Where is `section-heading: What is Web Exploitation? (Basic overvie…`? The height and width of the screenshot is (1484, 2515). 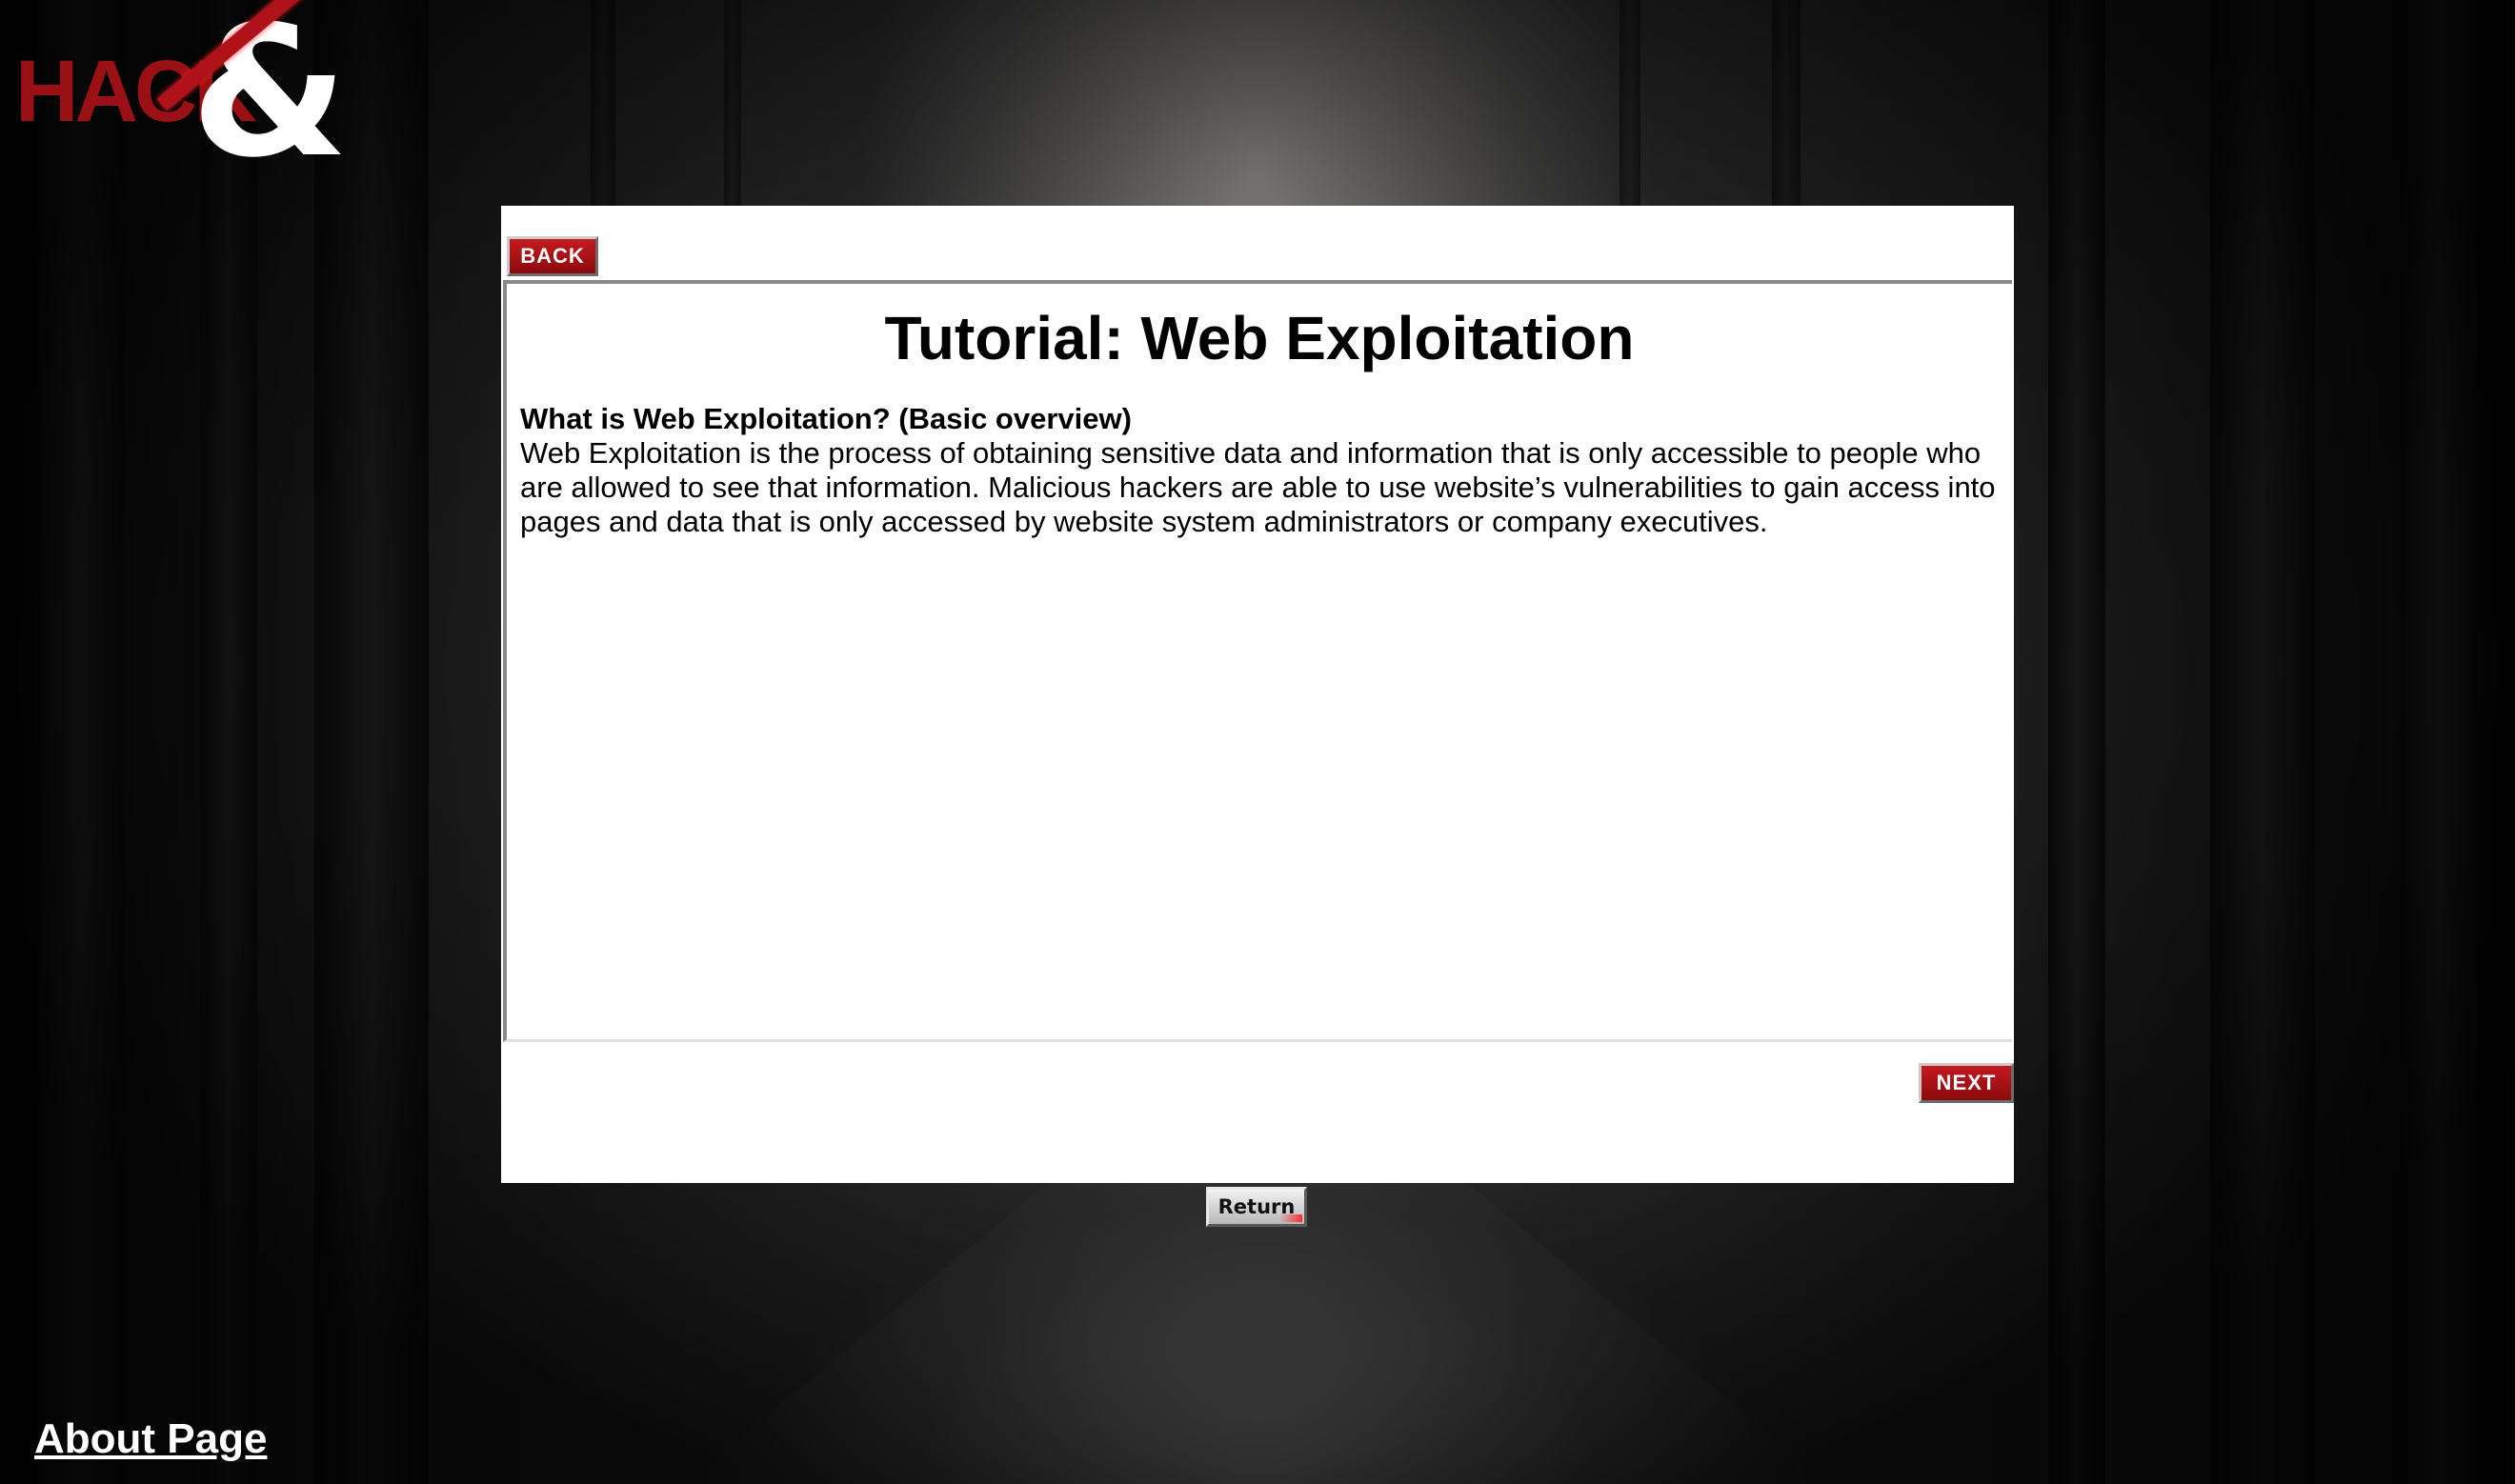 section-heading: What is Web Exploitation? (Basic overvie… is located at coordinates (826, 418).